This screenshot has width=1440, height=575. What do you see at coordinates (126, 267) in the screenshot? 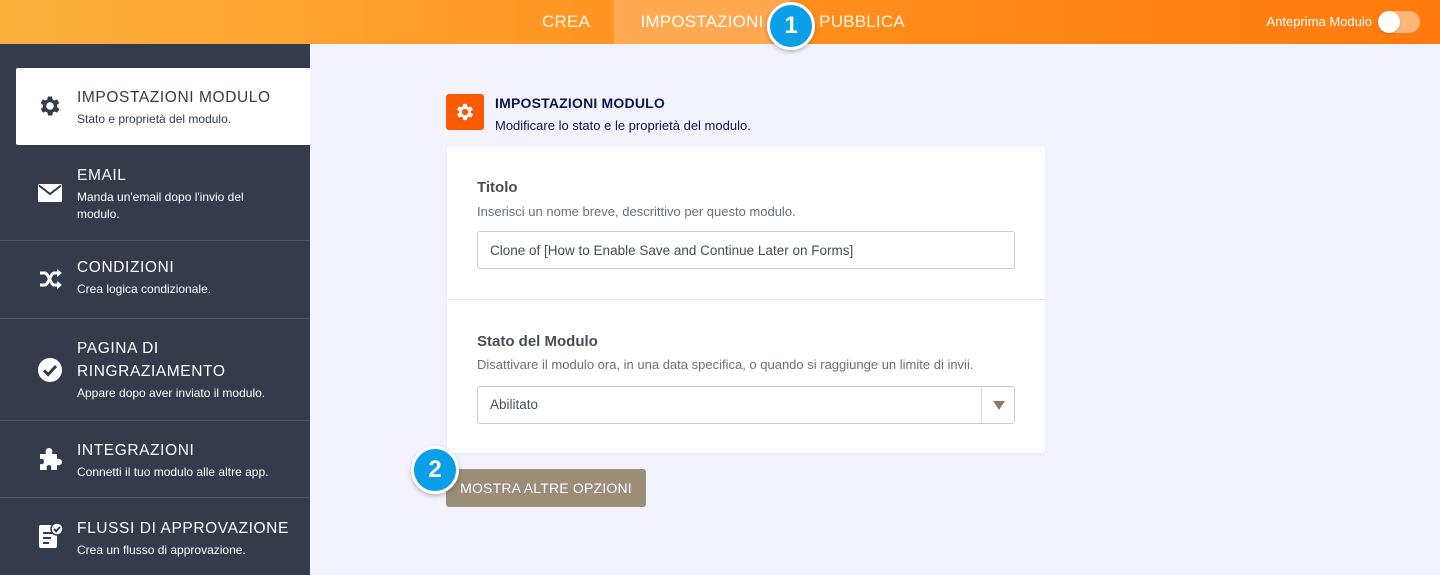
I see `sidebar-item-title: CONDIZIONI` at bounding box center [126, 267].